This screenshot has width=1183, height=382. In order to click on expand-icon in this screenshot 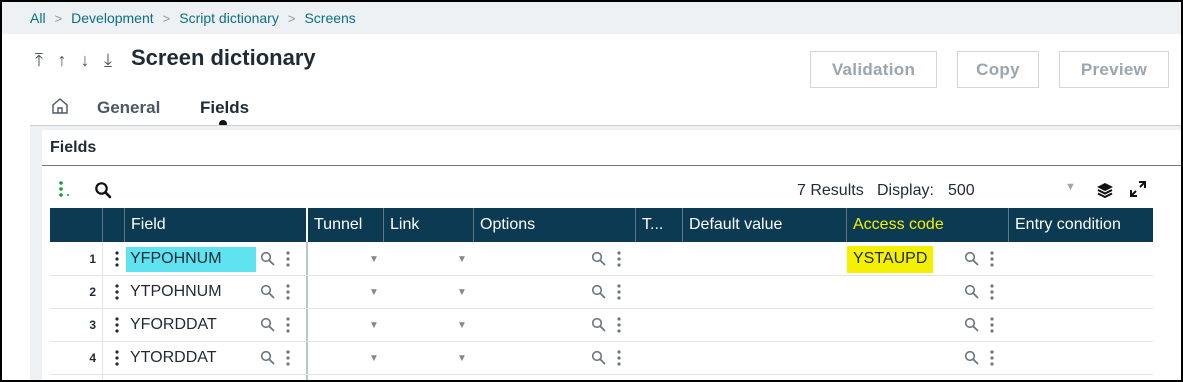, I will do `click(1138, 189)`.